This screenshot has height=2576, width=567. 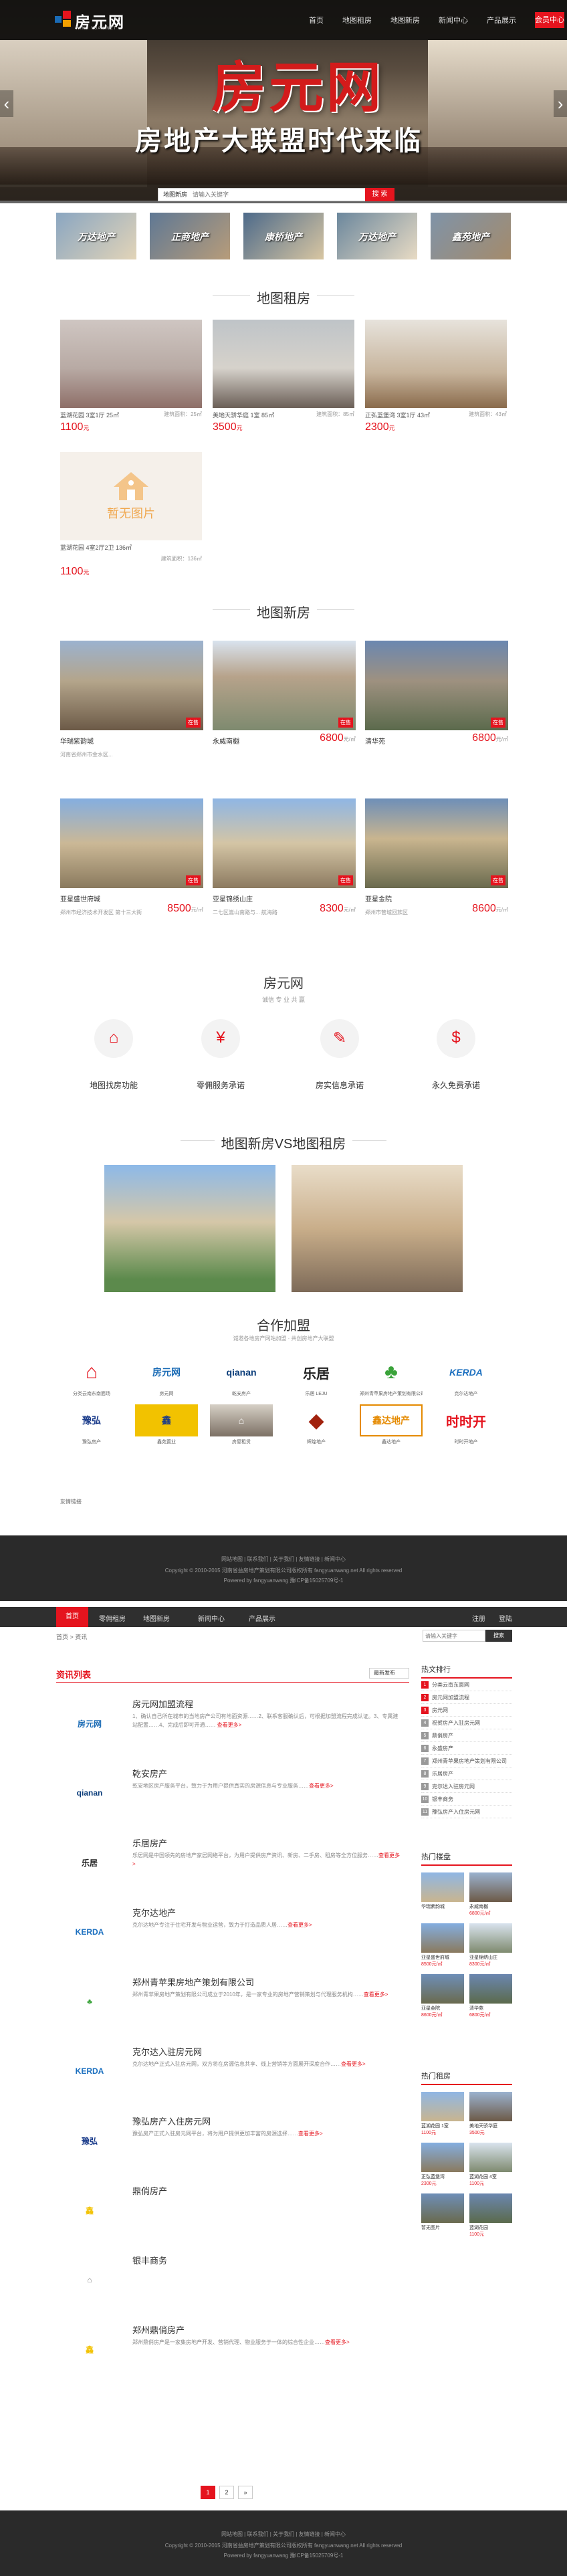 What do you see at coordinates (405, 20) in the screenshot?
I see `nav-new: 地图新房` at bounding box center [405, 20].